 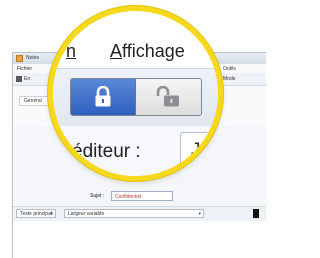 I want to click on paragraph-style-select: Texte principal ▾, so click(x=36, y=213).